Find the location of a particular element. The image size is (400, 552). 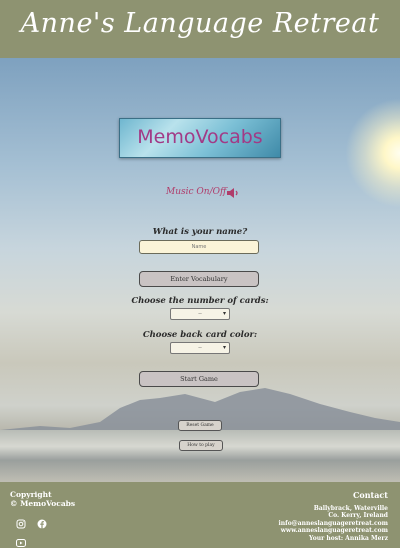

card-color-select: -- ▾ is located at coordinates (200, 348).